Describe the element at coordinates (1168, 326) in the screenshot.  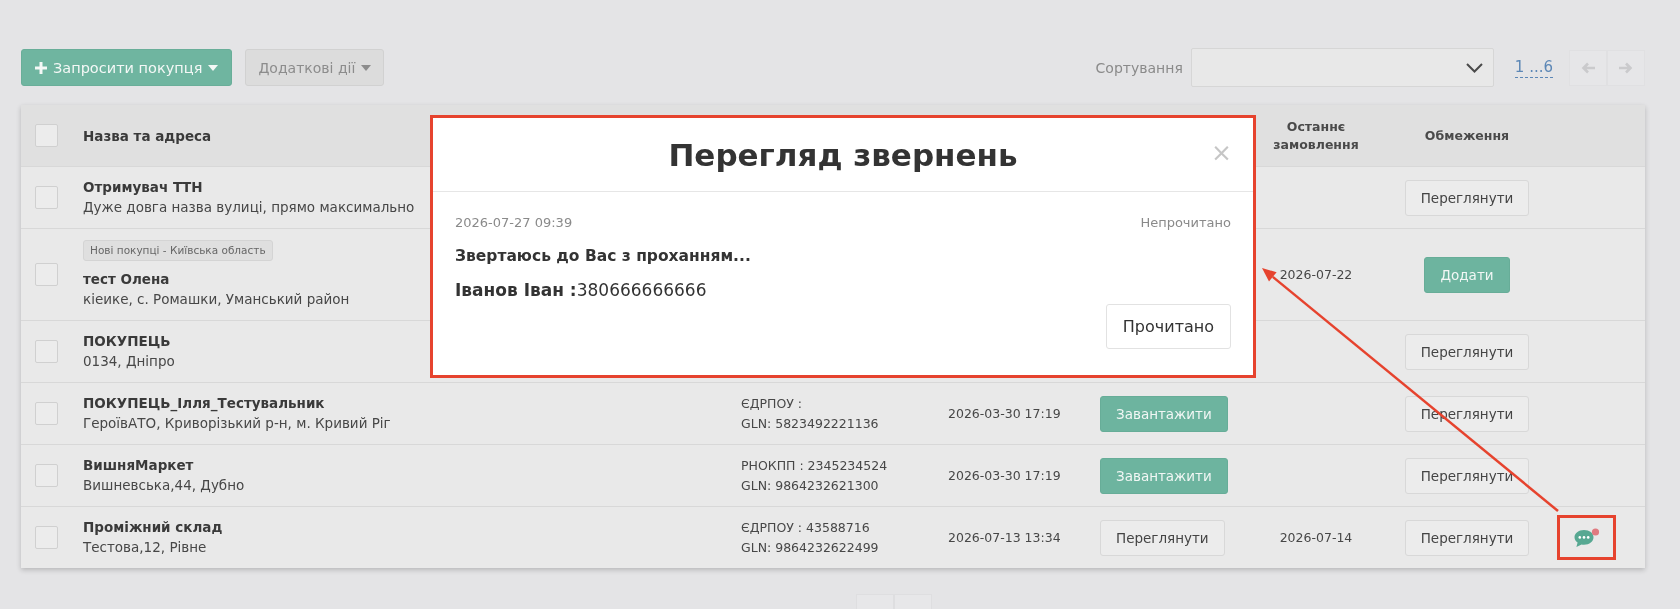
I see `mark-read-button: Прочитано` at that location.